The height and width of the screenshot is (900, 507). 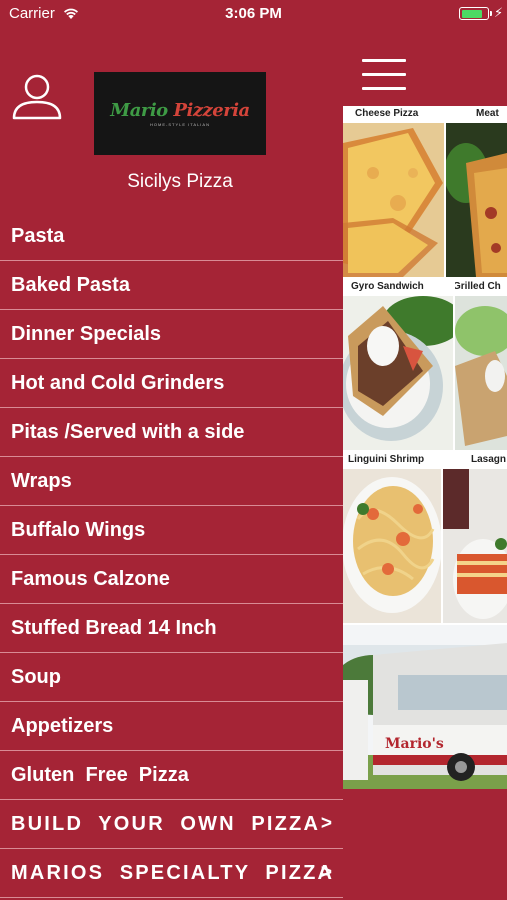 I want to click on menu-item-wraps: Wraps, so click(x=171, y=481).